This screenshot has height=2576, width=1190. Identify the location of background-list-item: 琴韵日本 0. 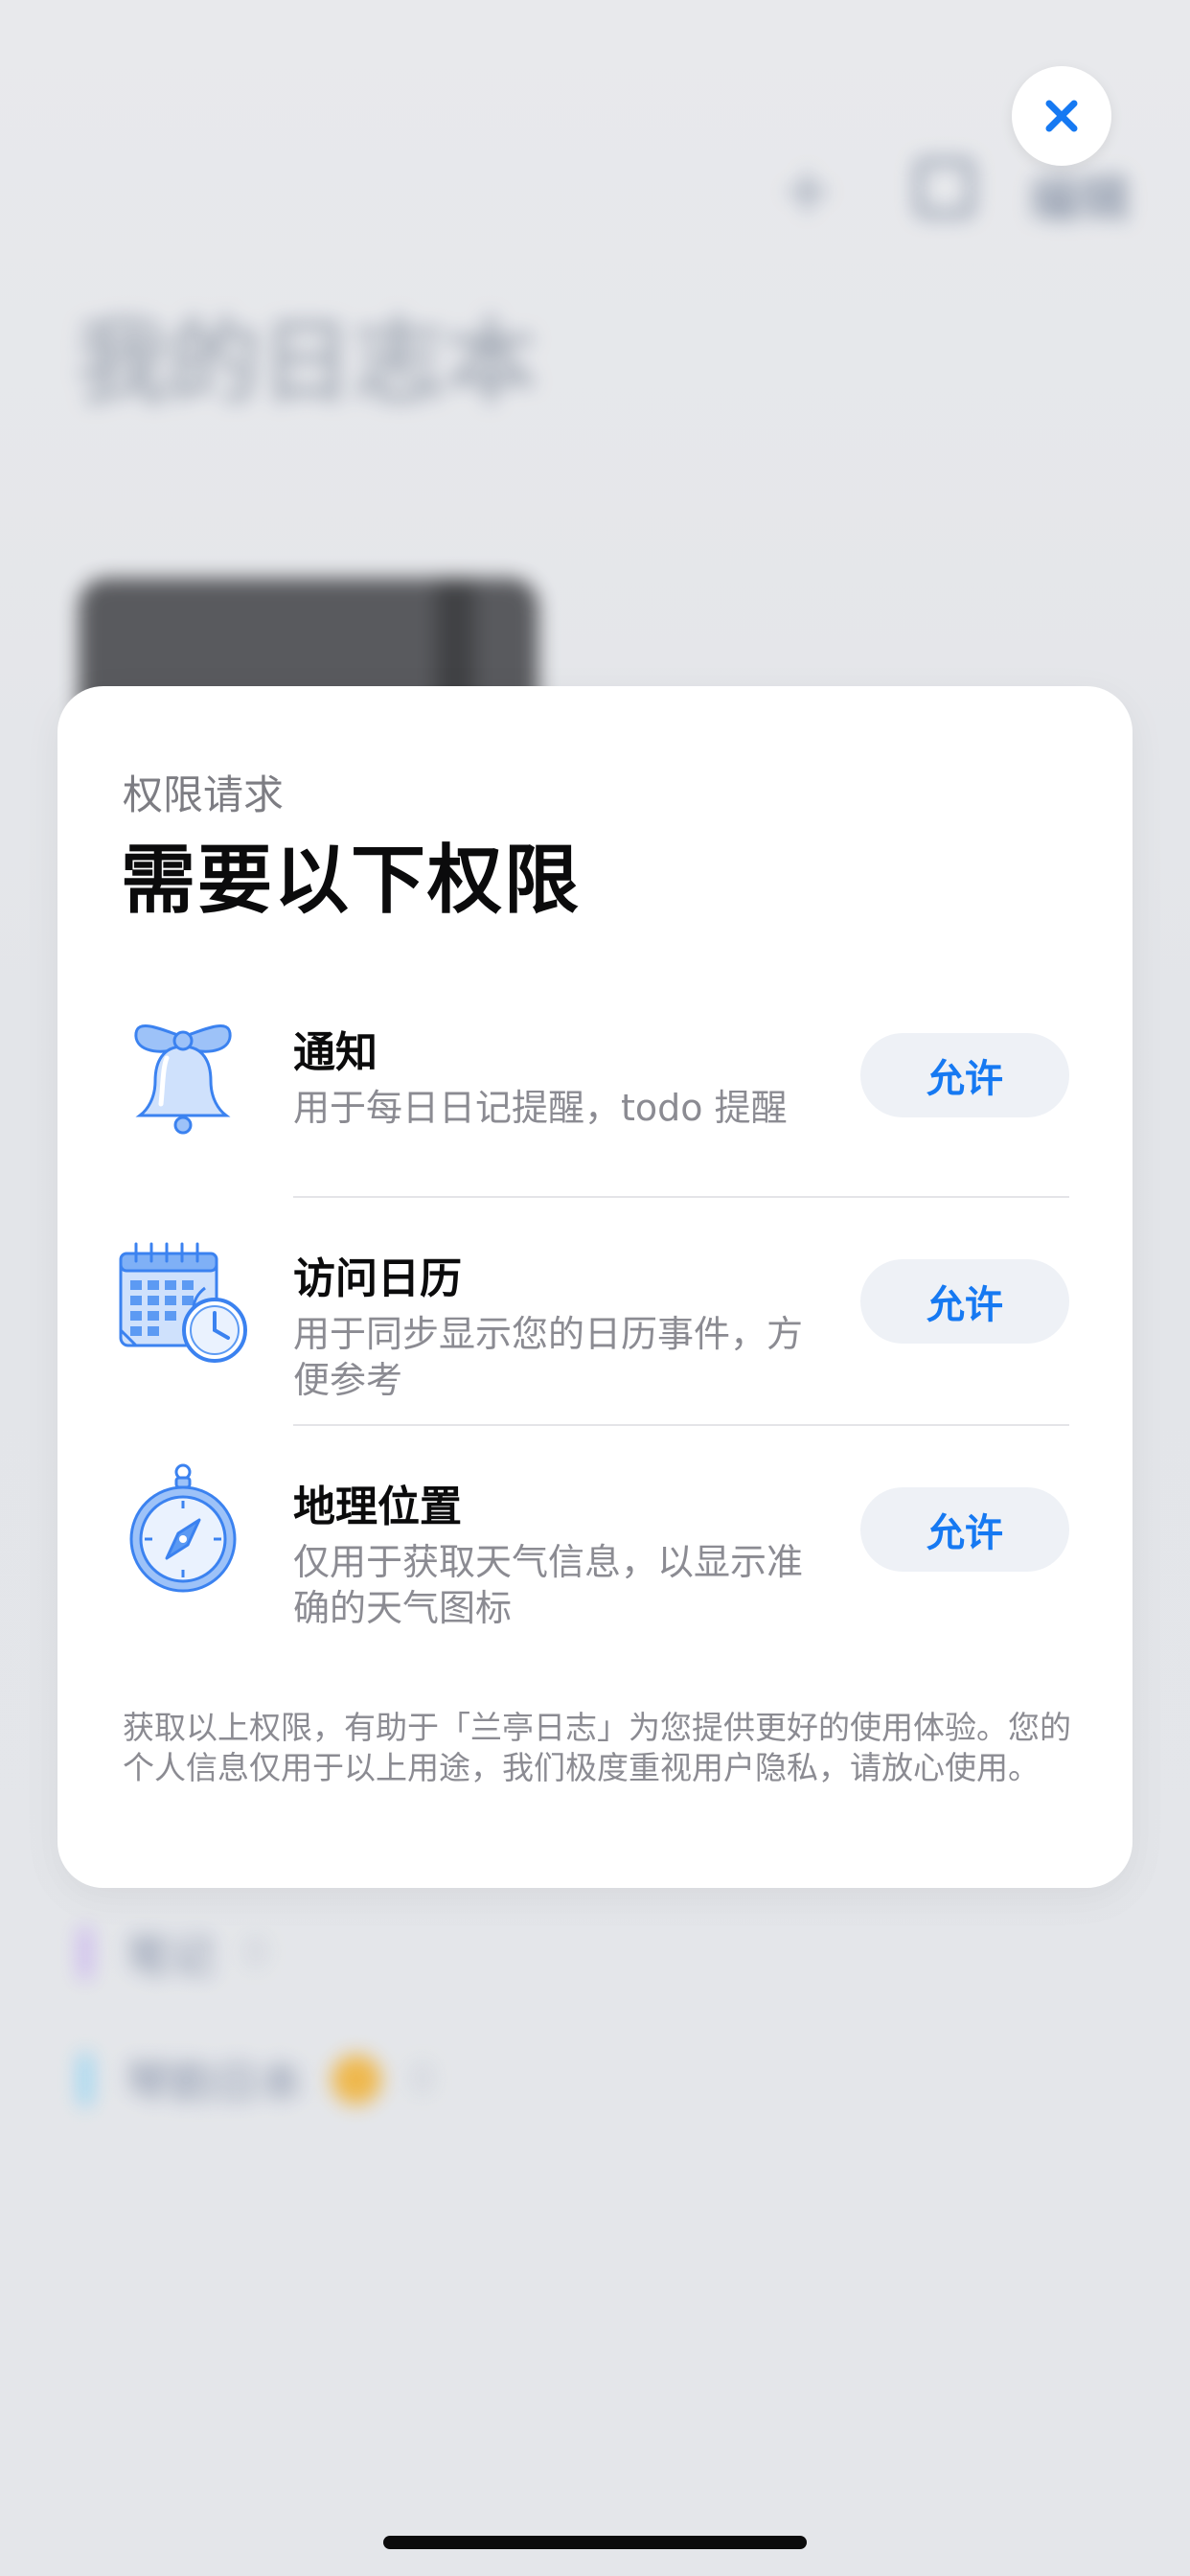
(256, 2079).